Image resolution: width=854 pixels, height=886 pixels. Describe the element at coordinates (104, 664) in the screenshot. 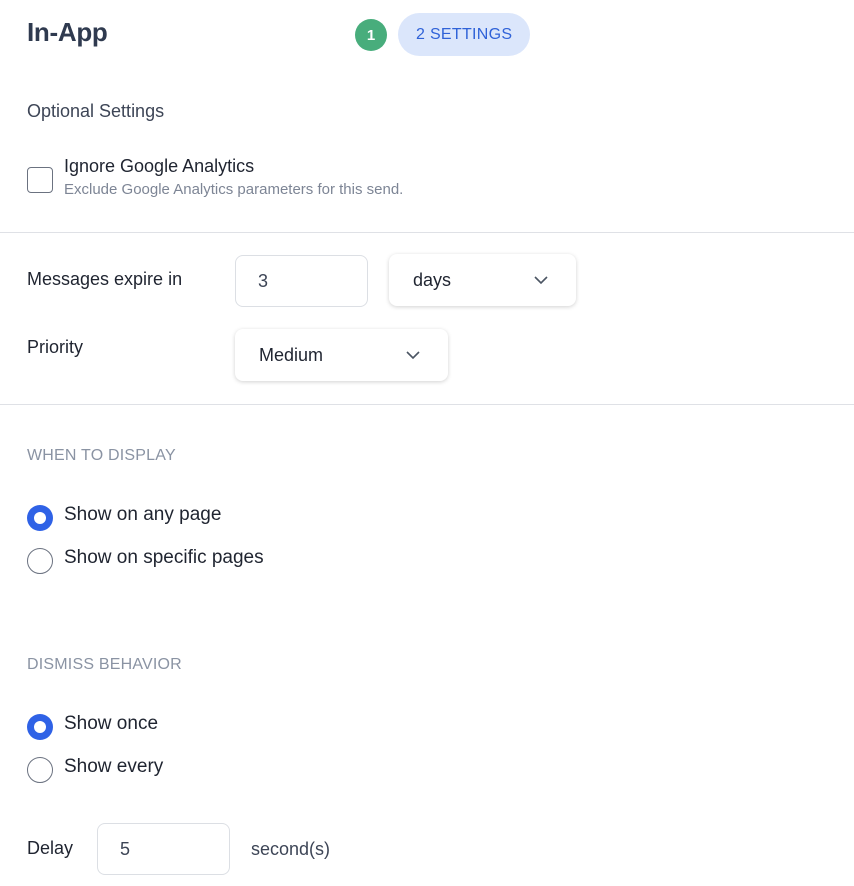

I see `dismiss-behavior-heading: DISMISS BEHAVIOR` at that location.